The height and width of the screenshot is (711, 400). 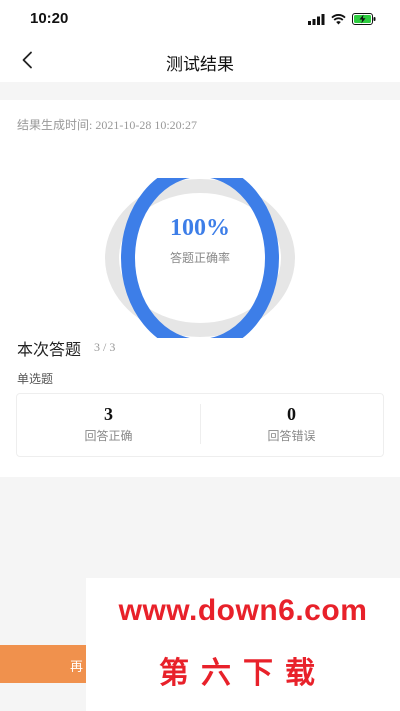 I want to click on generated-time-label: 结果生成时间:, so click(x=55, y=125).